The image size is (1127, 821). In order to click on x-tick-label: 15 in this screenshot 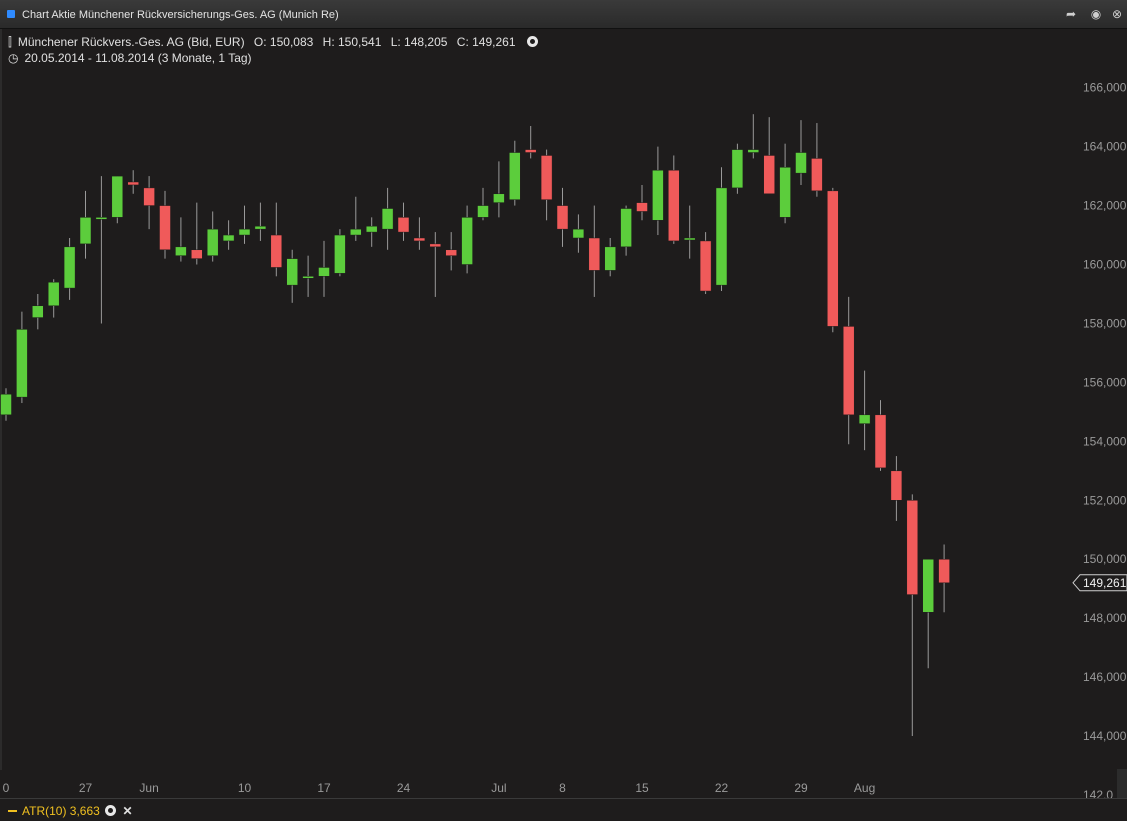, I will do `click(642, 788)`.